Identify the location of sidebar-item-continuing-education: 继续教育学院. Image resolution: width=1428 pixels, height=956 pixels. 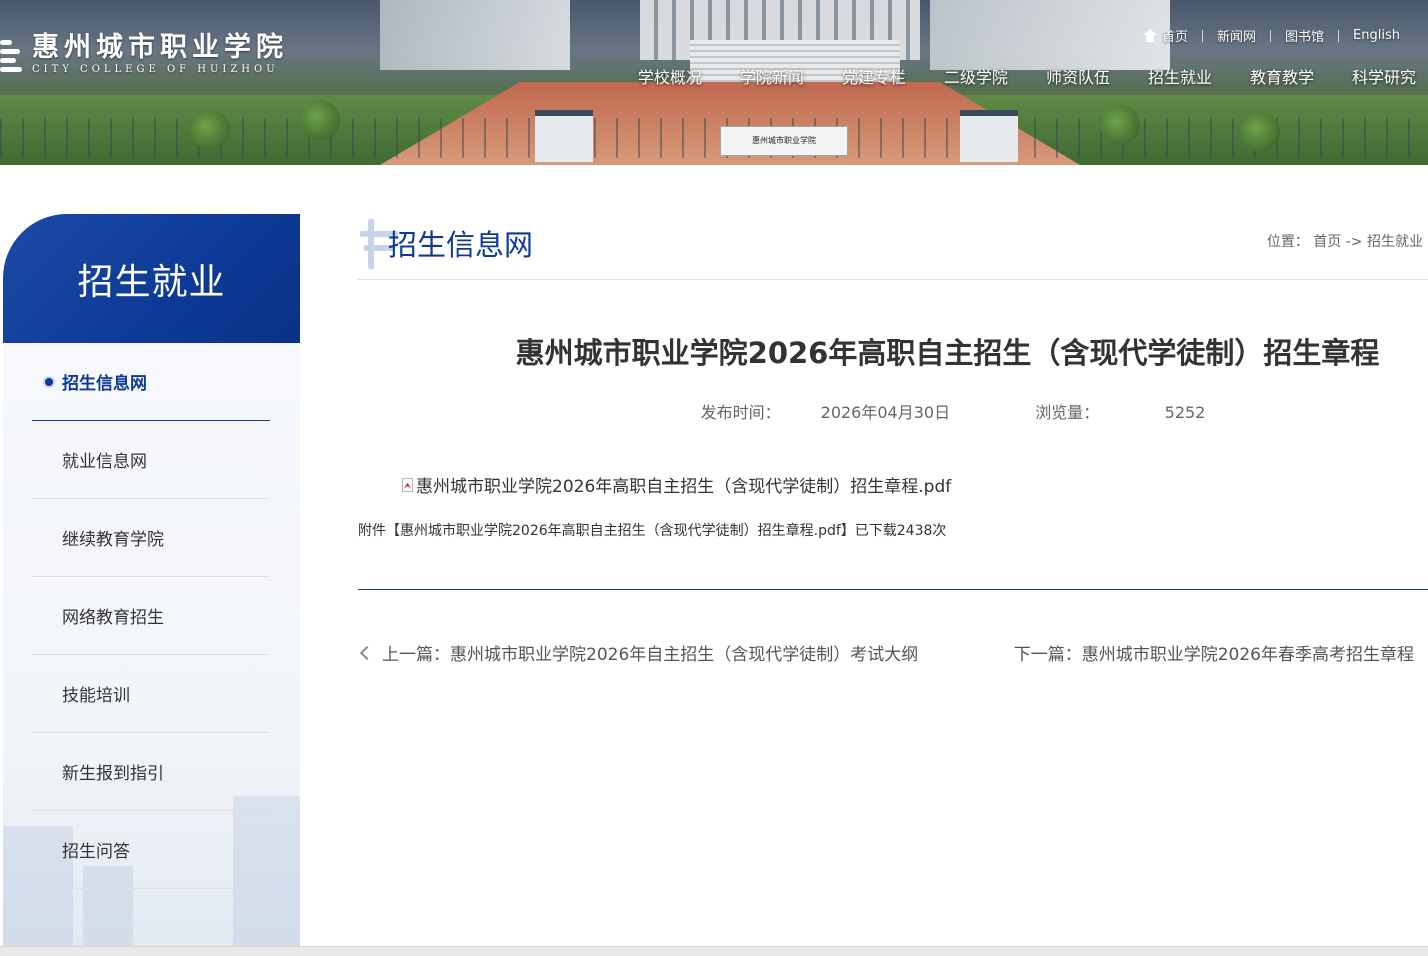
(151, 538).